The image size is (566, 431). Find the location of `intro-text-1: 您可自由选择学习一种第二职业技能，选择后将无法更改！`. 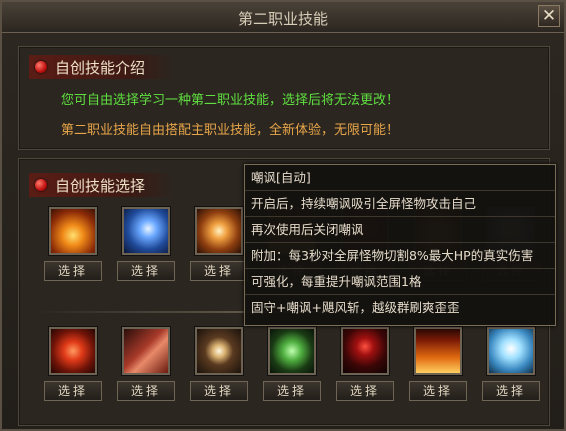

intro-text-1: 您可自由选择学习一种第二职业技能，选择后将无法更改！ is located at coordinates (230, 100).